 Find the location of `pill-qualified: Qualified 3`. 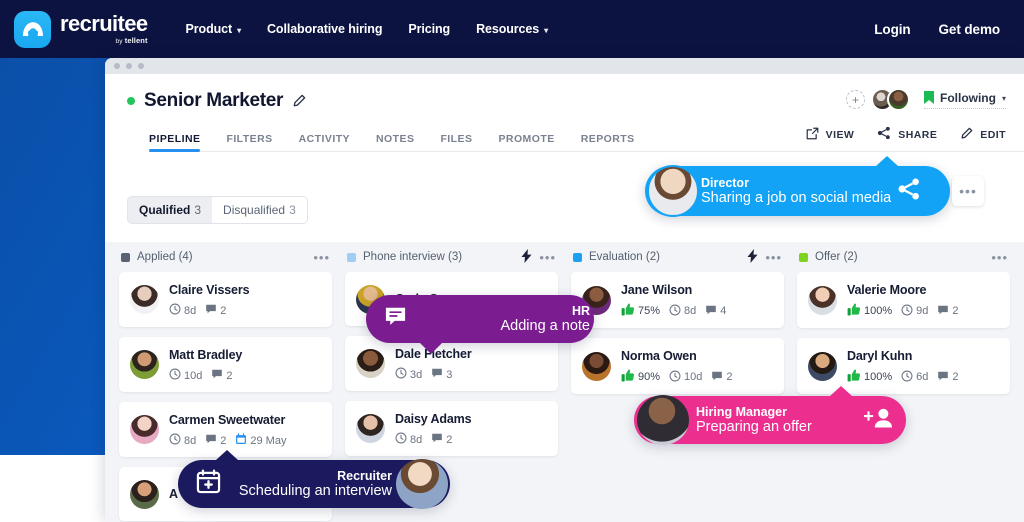

pill-qualified: Qualified 3 is located at coordinates (170, 210).